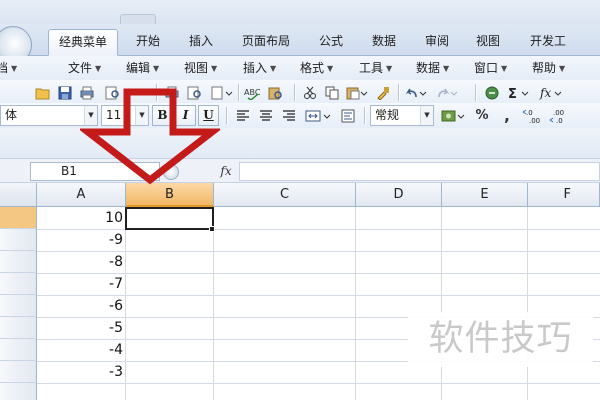 This screenshot has width=600, height=400. Describe the element at coordinates (8, 68) in the screenshot. I see `menu-all: 档 ▼` at that location.